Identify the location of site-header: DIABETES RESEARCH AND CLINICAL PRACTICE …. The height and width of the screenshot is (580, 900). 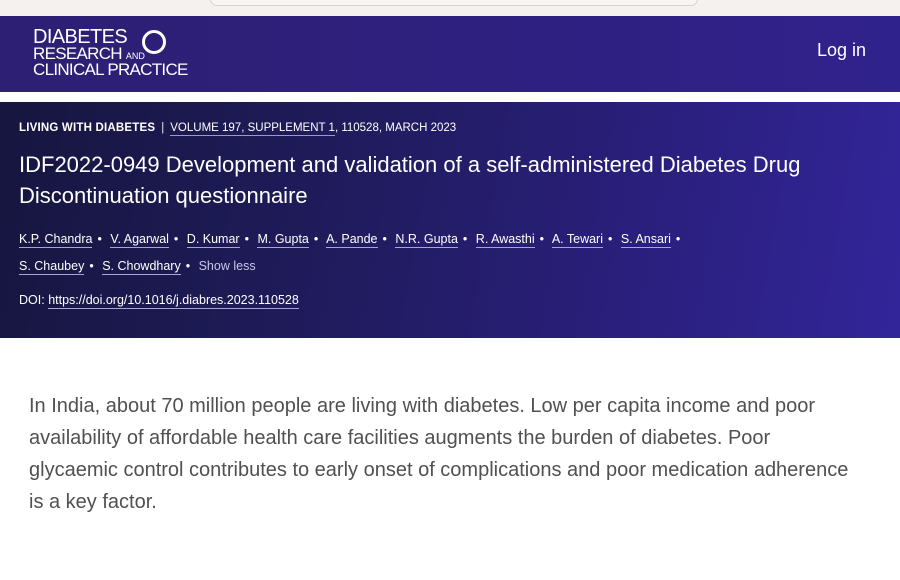
(450, 54).